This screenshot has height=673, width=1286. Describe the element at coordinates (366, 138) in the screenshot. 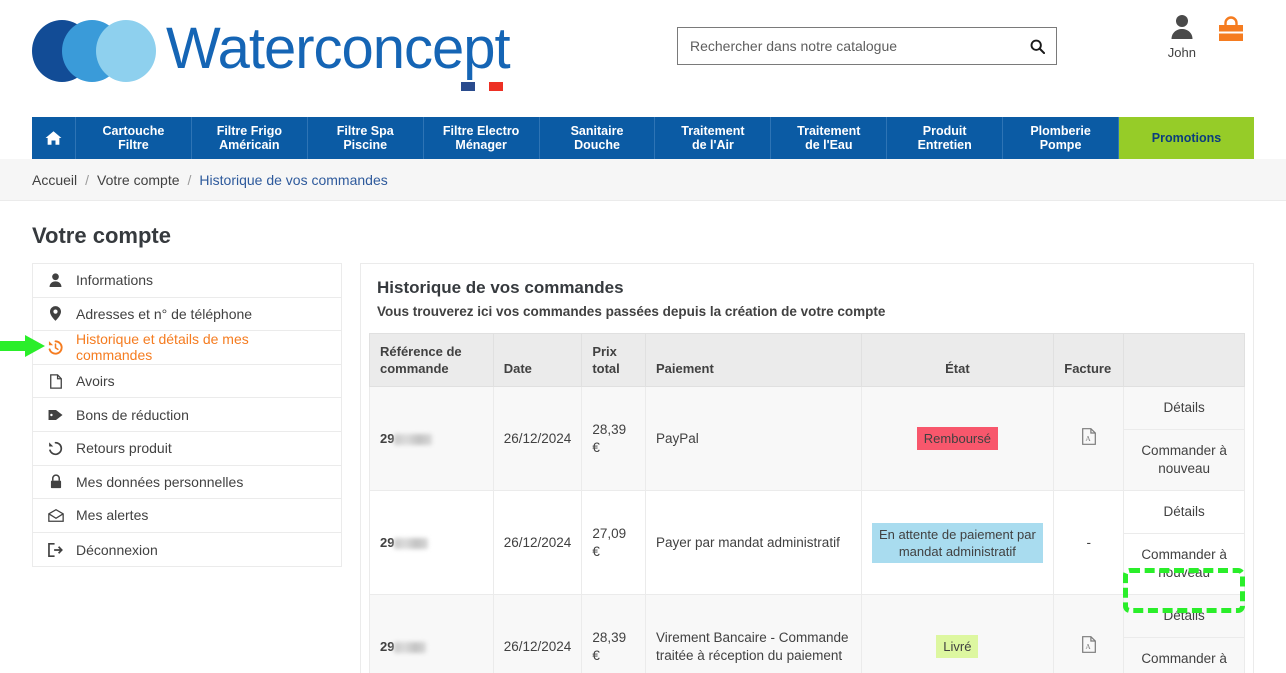

I see `nav-item-2: Filtre Spa Piscine` at that location.